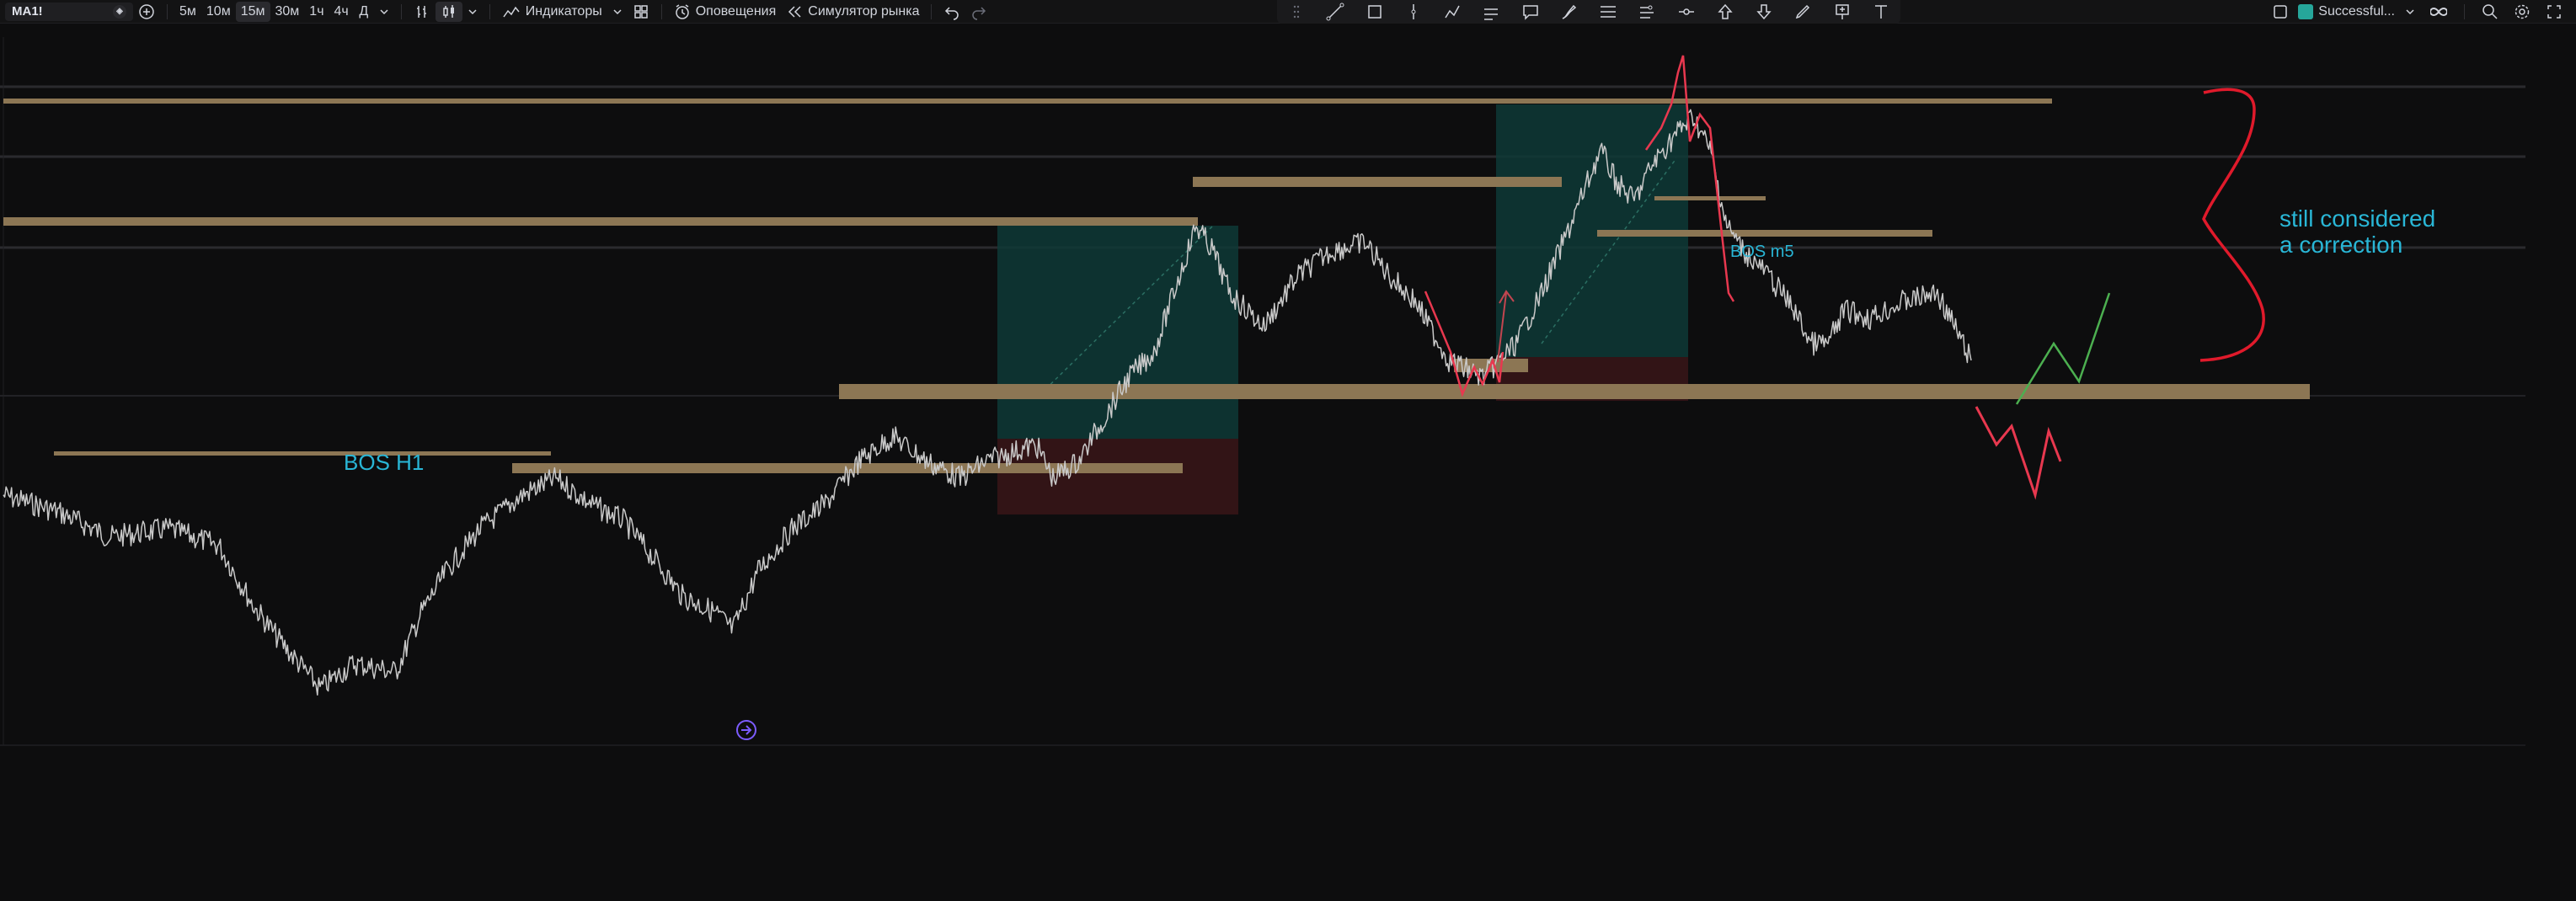 The height and width of the screenshot is (901, 2576). Describe the element at coordinates (364, 12) in the screenshot. I see `timeframe-d: Д` at that location.